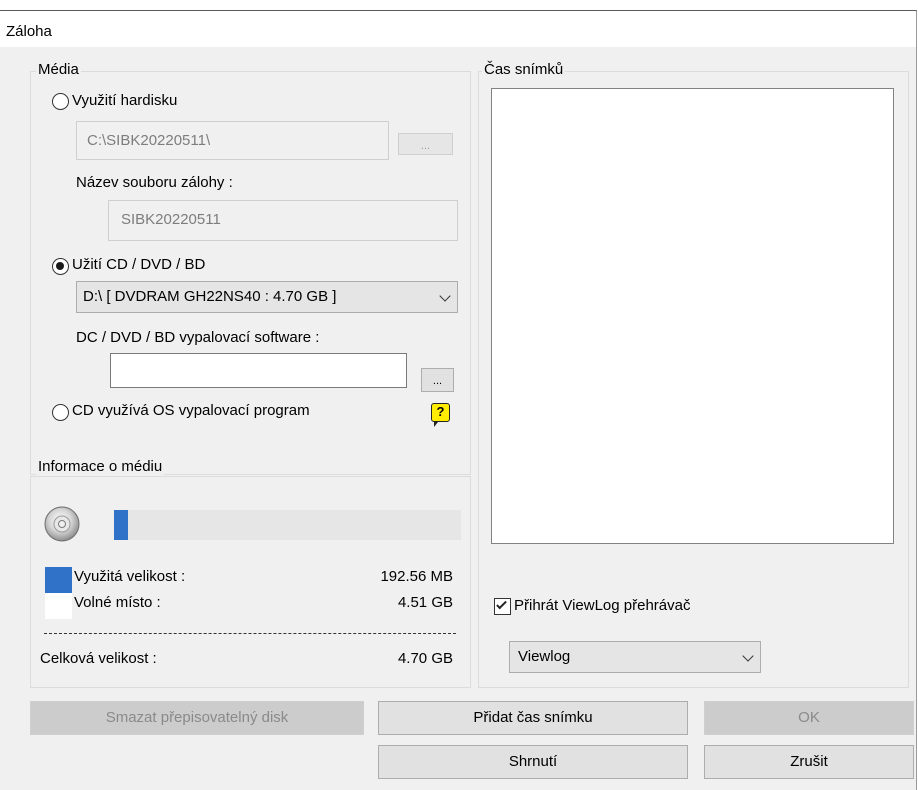 This screenshot has height=790, width=918. Describe the element at coordinates (602, 605) in the screenshot. I see `viewlog-checkbox-label: Přihrát ViewLog přehrávač` at that location.